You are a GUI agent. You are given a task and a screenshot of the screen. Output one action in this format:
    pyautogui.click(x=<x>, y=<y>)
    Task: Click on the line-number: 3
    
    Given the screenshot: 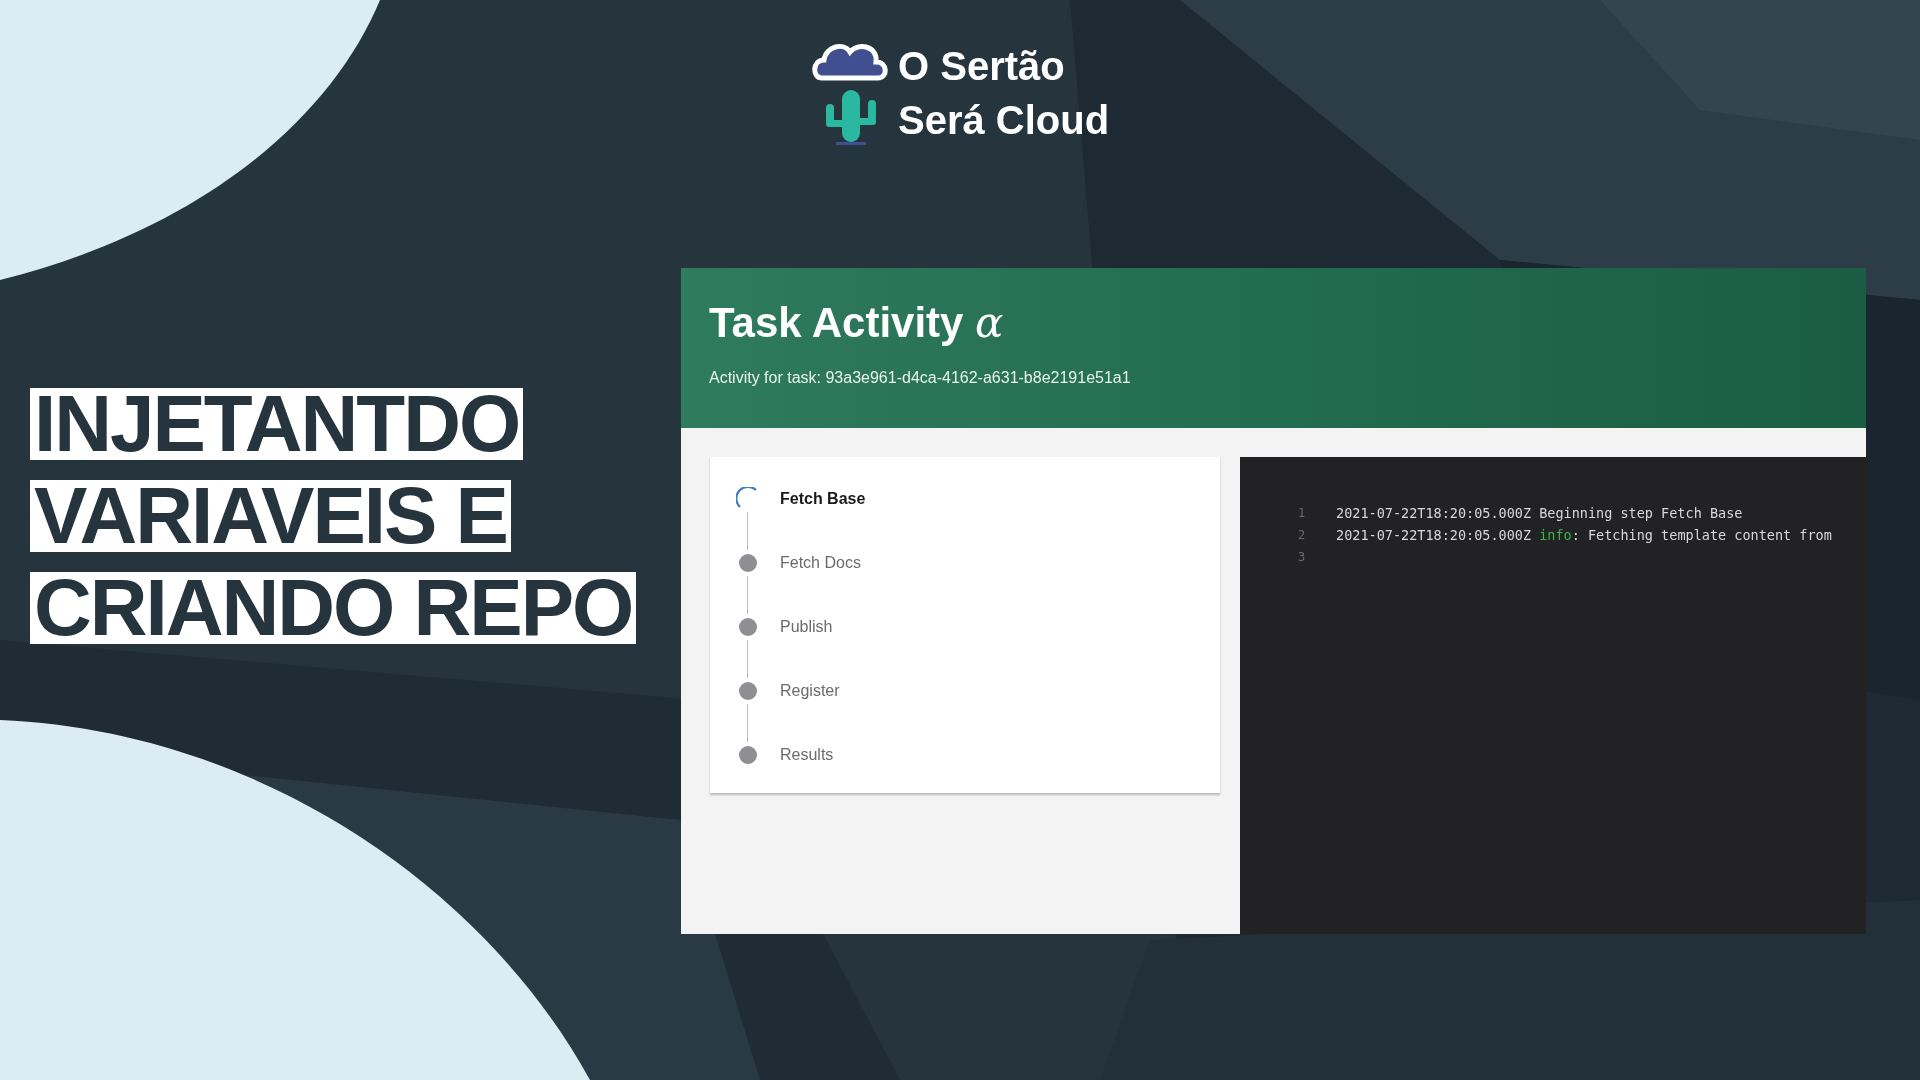 What is the action you would take?
    pyautogui.click(x=1302, y=557)
    